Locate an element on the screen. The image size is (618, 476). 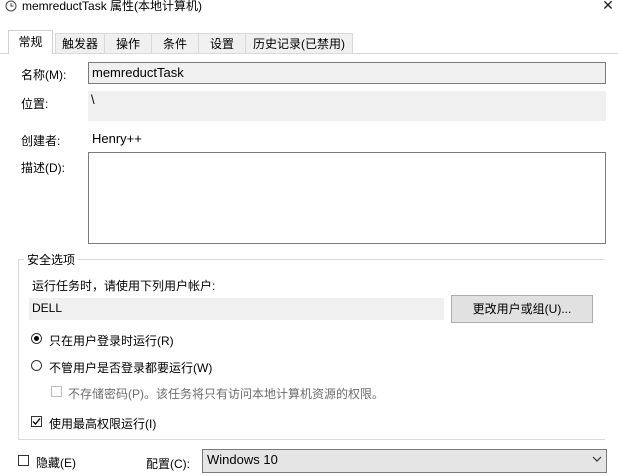
user-account-field: DELL is located at coordinates (236, 309).